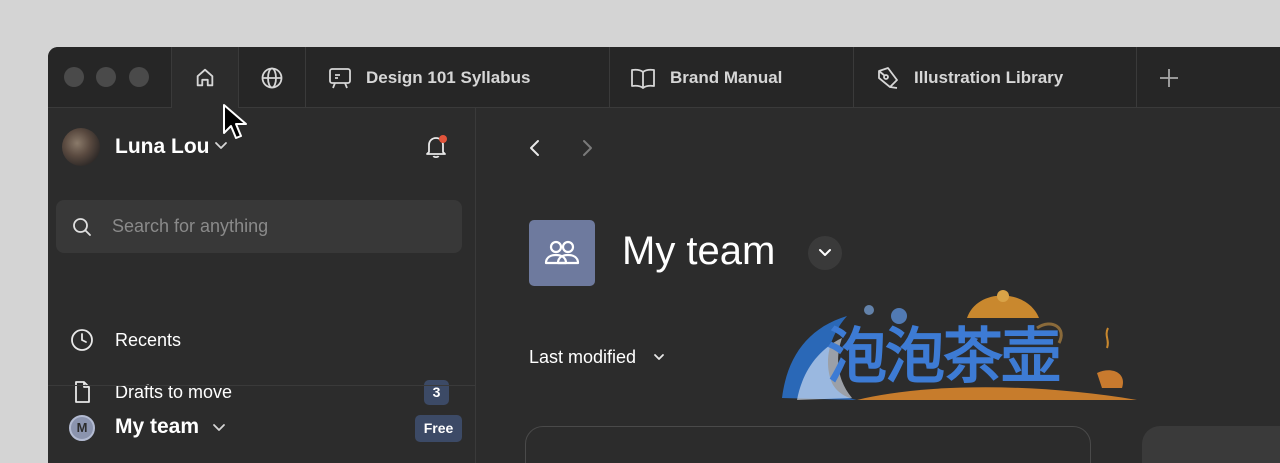  I want to click on sidebar-item-label: Recents, so click(148, 340).